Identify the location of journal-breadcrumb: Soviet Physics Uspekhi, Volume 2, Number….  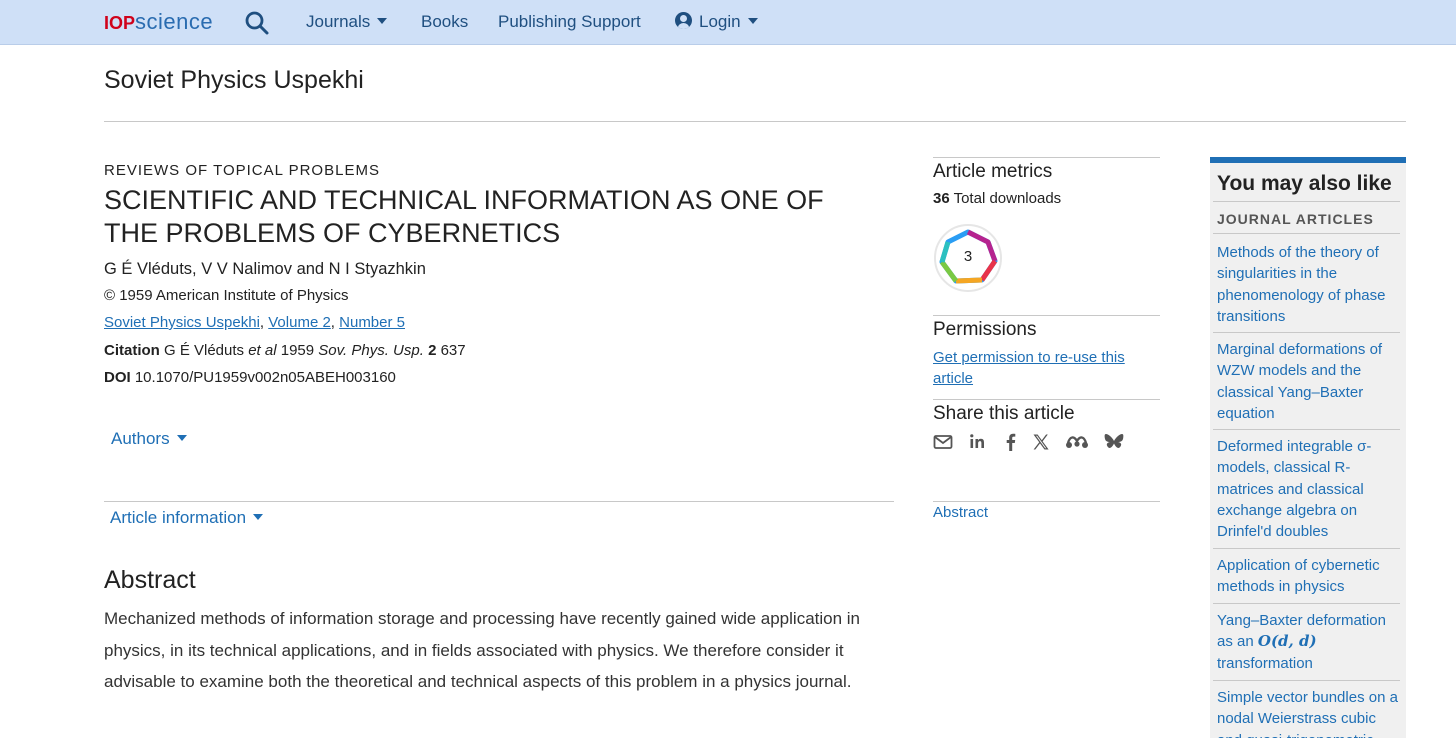
(254, 322).